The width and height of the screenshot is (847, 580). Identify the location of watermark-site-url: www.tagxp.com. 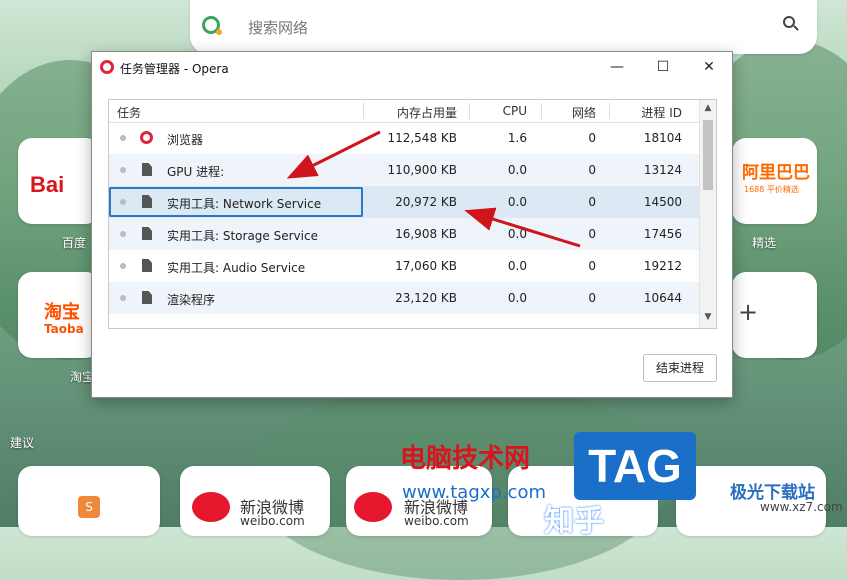
(474, 492).